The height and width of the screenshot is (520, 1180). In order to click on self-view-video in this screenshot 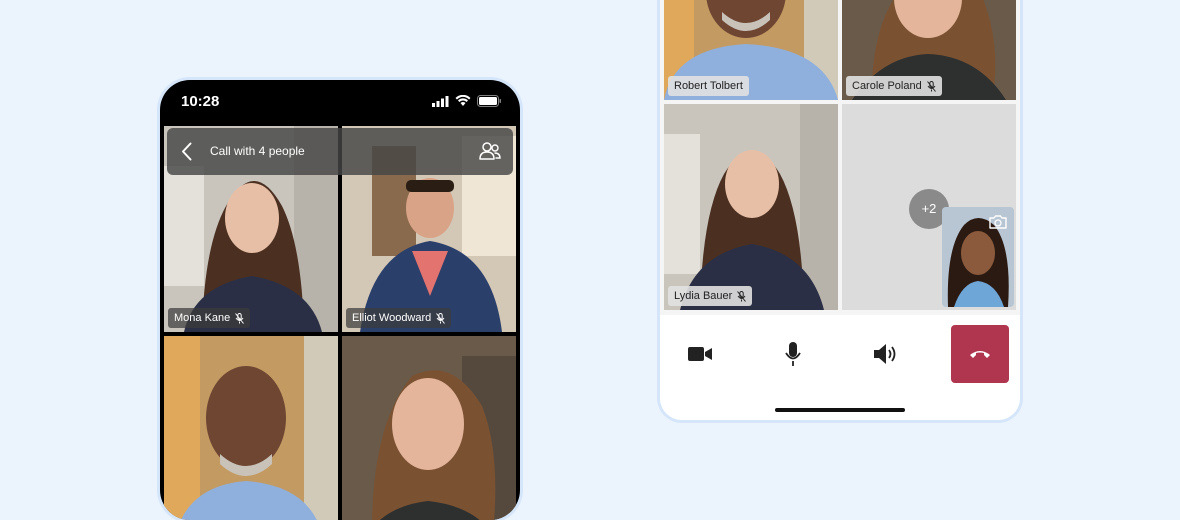, I will do `click(978, 257)`.